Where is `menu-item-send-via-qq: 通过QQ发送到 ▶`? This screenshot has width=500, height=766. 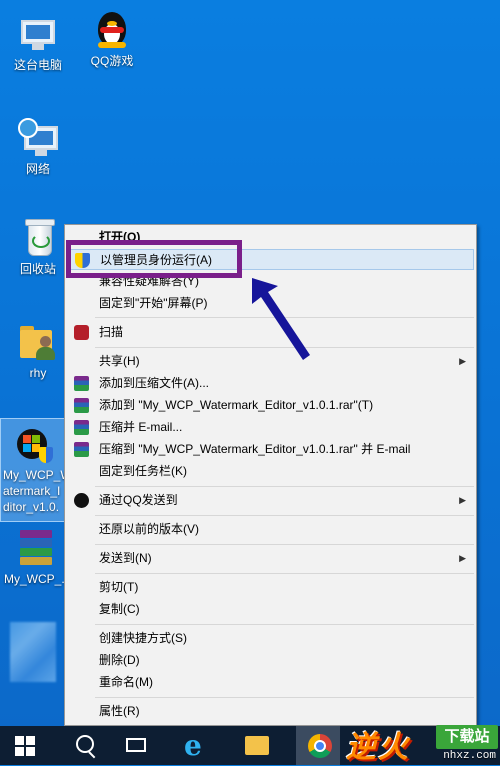
menu-item-send-via-qq: 通过QQ发送到 ▶ is located at coordinates (270, 500).